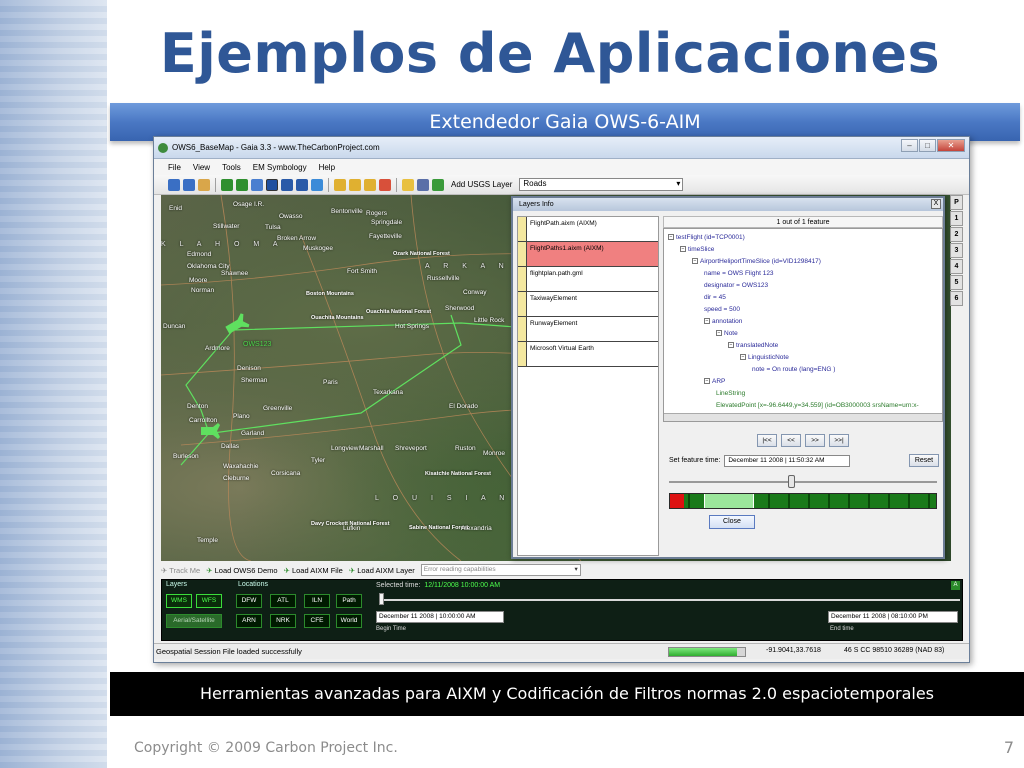  Describe the element at coordinates (385, 184) in the screenshot. I see `edit-text-icon` at that location.